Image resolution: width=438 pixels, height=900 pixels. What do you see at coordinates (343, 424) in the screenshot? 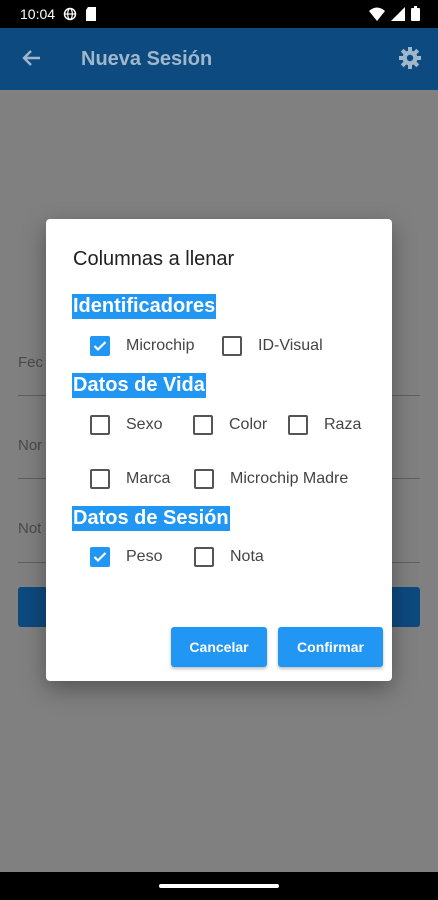
I see `checkbox-label: Raza` at bounding box center [343, 424].